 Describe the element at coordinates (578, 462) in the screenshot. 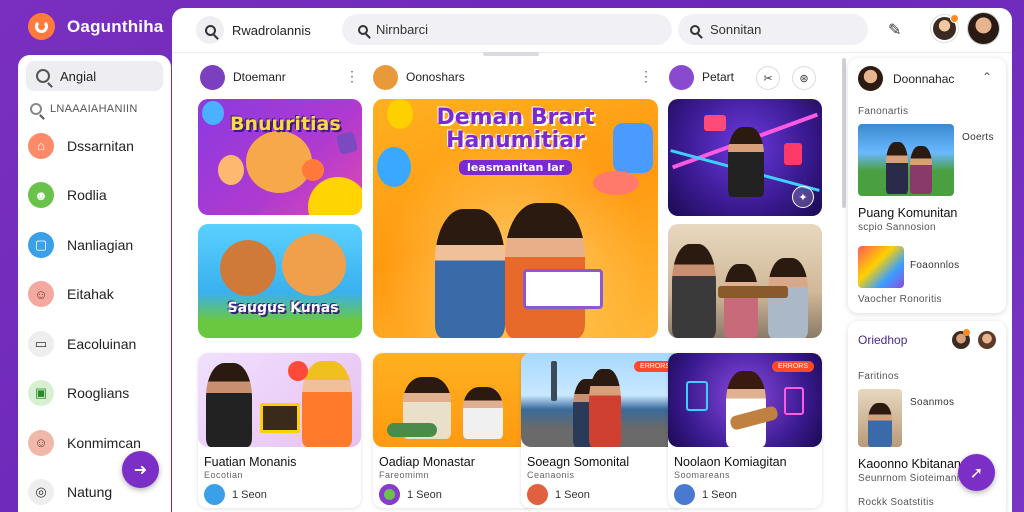

I see `card-title: Soeagn Somonital` at that location.